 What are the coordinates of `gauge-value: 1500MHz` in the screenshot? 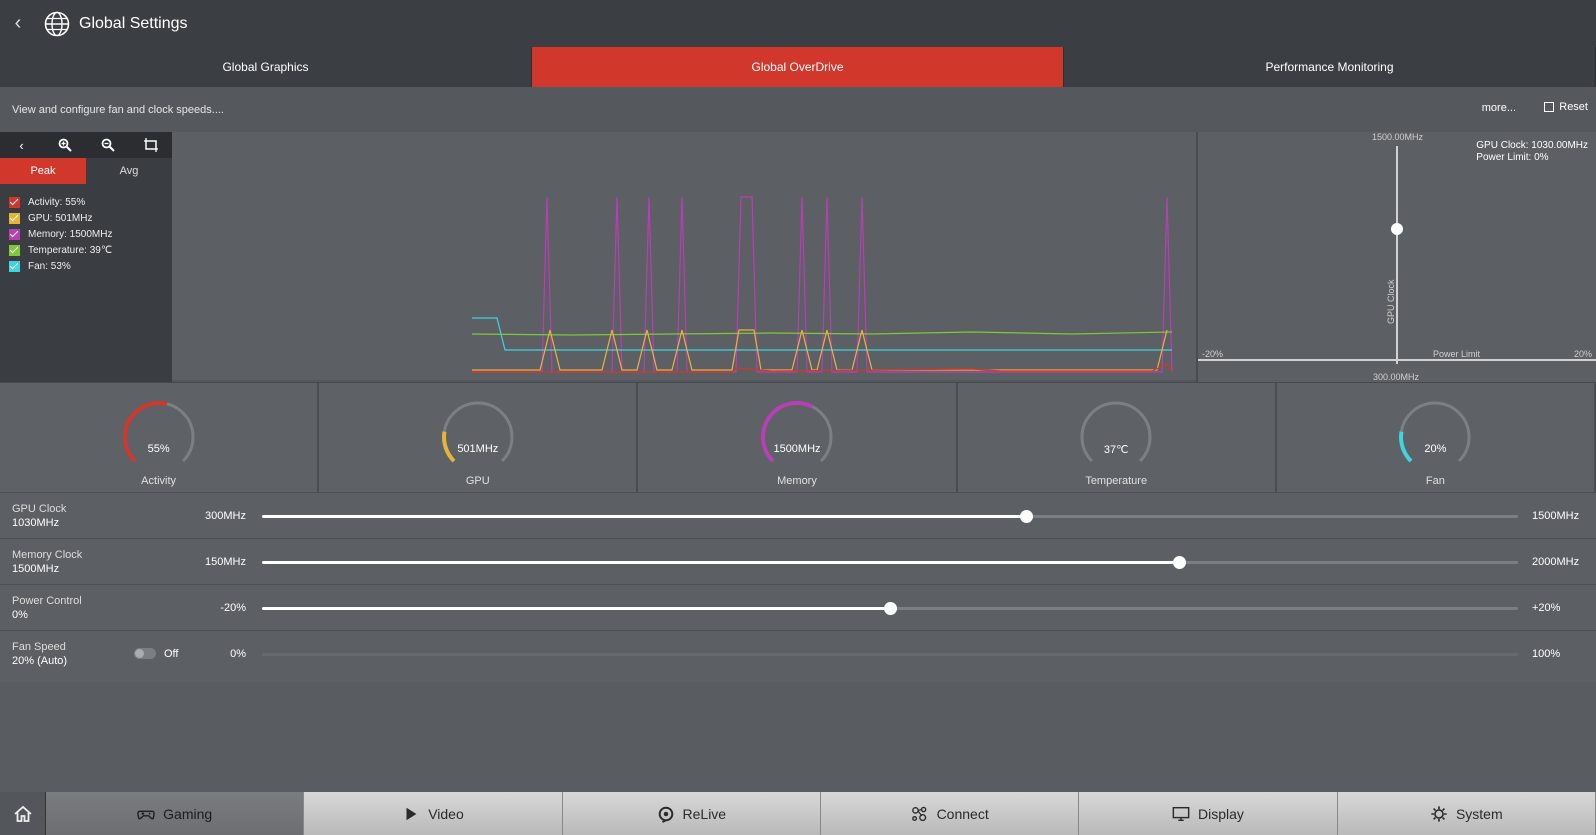 It's located at (797, 449).